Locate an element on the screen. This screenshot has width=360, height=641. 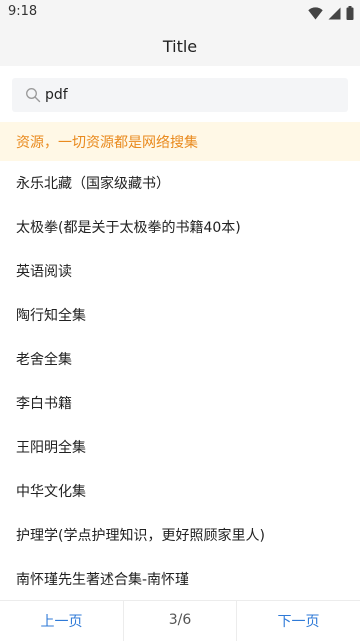
search-input is located at coordinates (190, 95).